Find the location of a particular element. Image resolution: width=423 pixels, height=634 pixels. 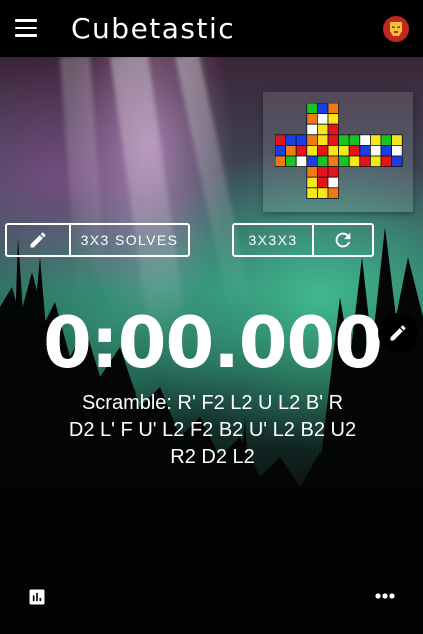

refresh-icon is located at coordinates (343, 240).